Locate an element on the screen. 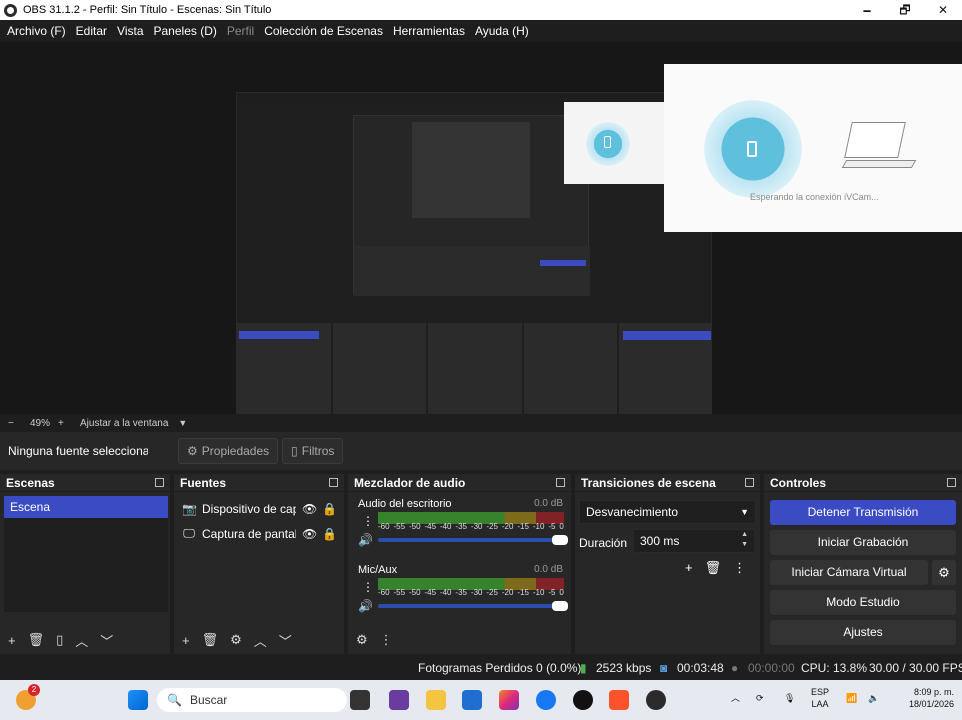  transition-selected: Desvanecimiento is located at coordinates (632, 512).